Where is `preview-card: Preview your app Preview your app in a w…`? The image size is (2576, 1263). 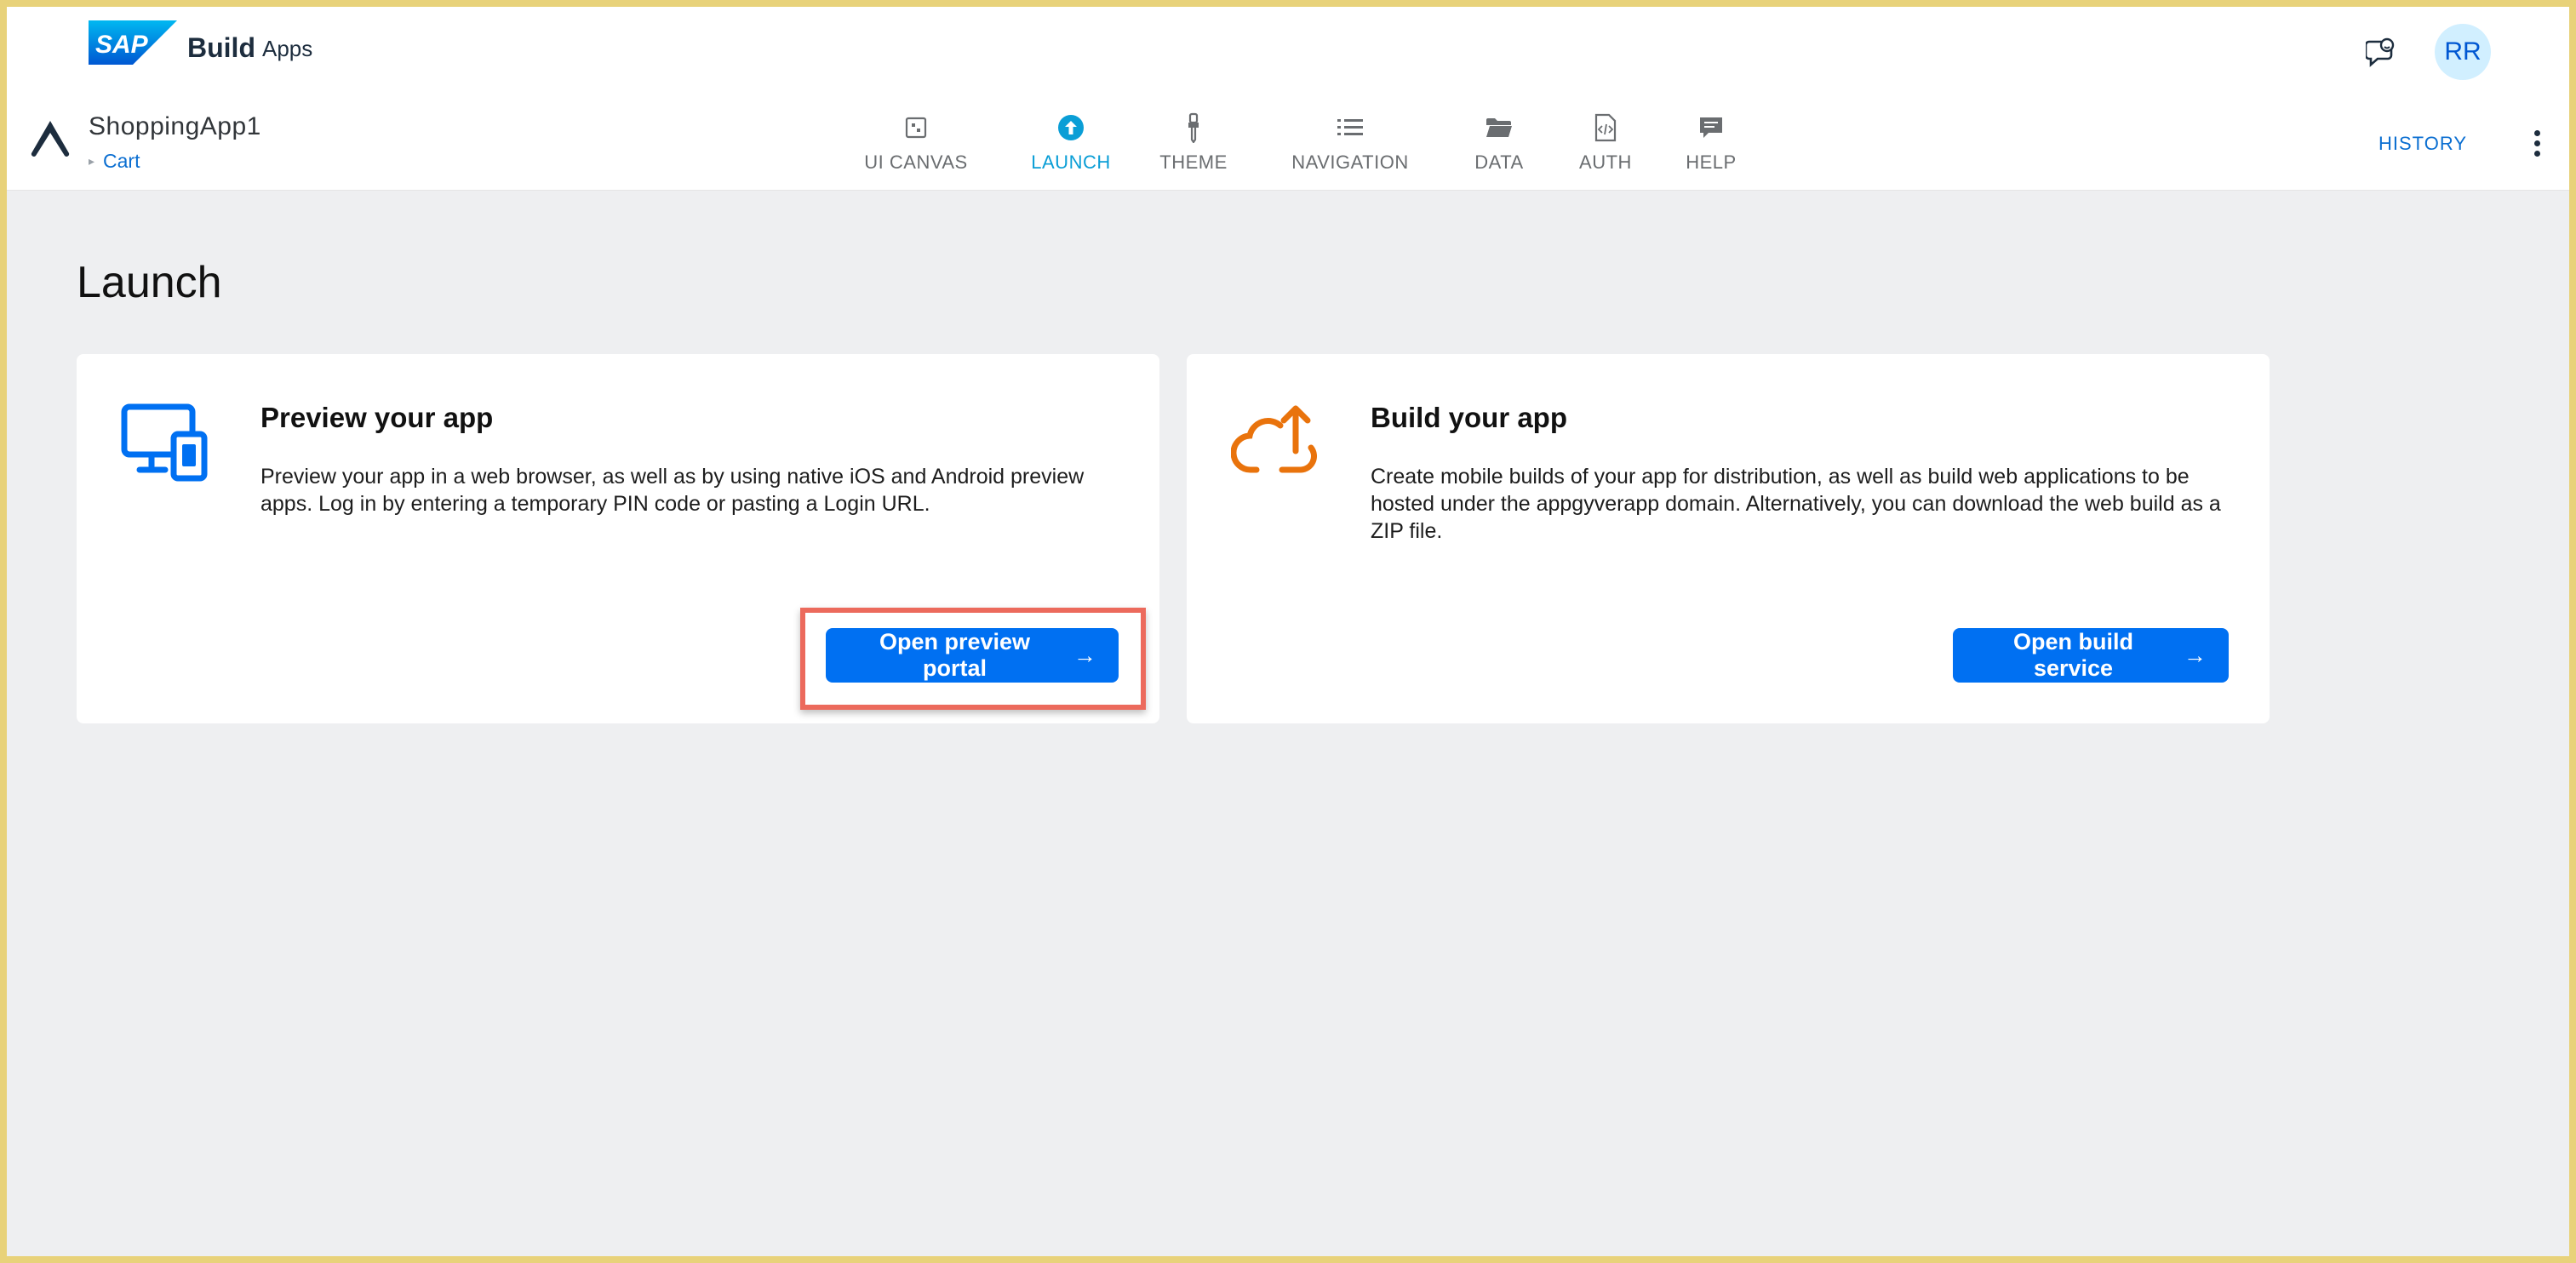
preview-card: Preview your app Preview your app in a w… is located at coordinates (618, 538).